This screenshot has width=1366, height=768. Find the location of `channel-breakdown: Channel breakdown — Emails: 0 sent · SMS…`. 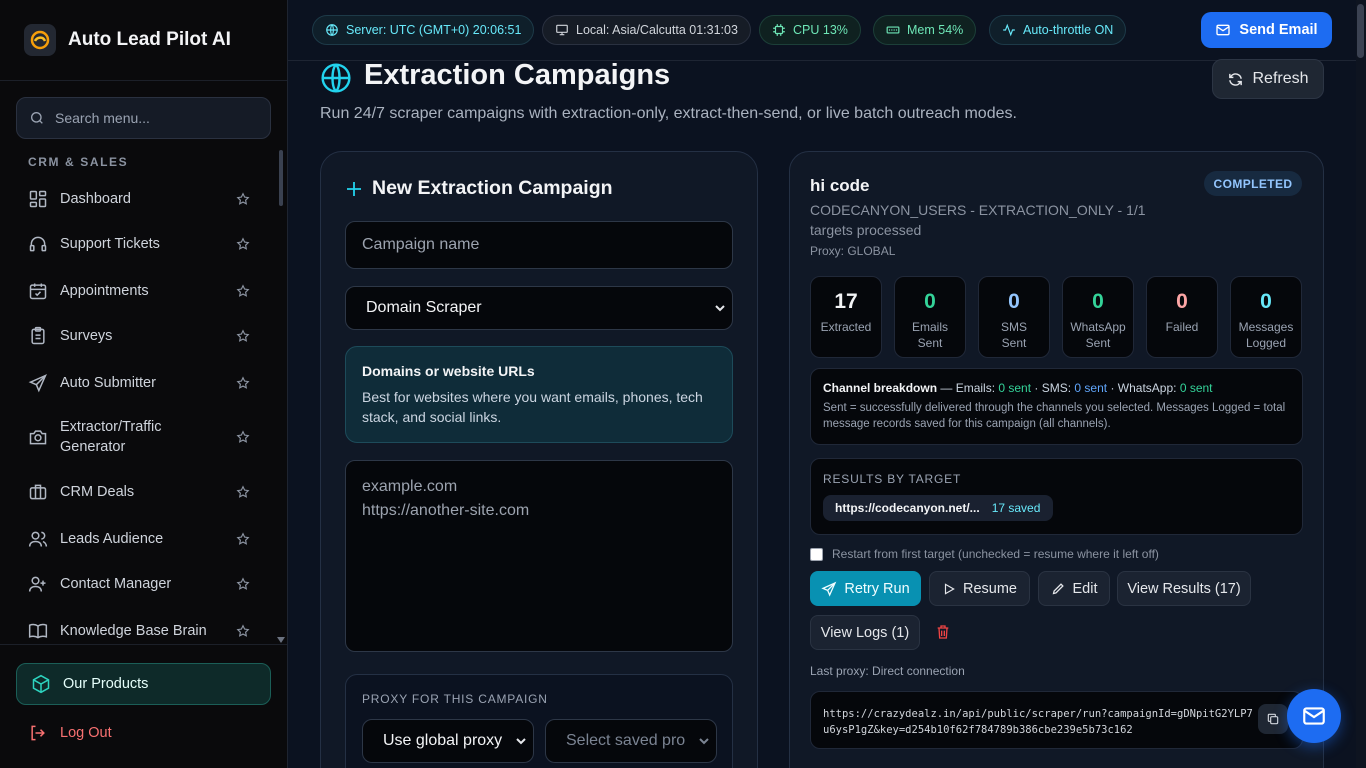

channel-breakdown: Channel breakdown — Emails: 0 sent · SMS… is located at coordinates (1056, 406).